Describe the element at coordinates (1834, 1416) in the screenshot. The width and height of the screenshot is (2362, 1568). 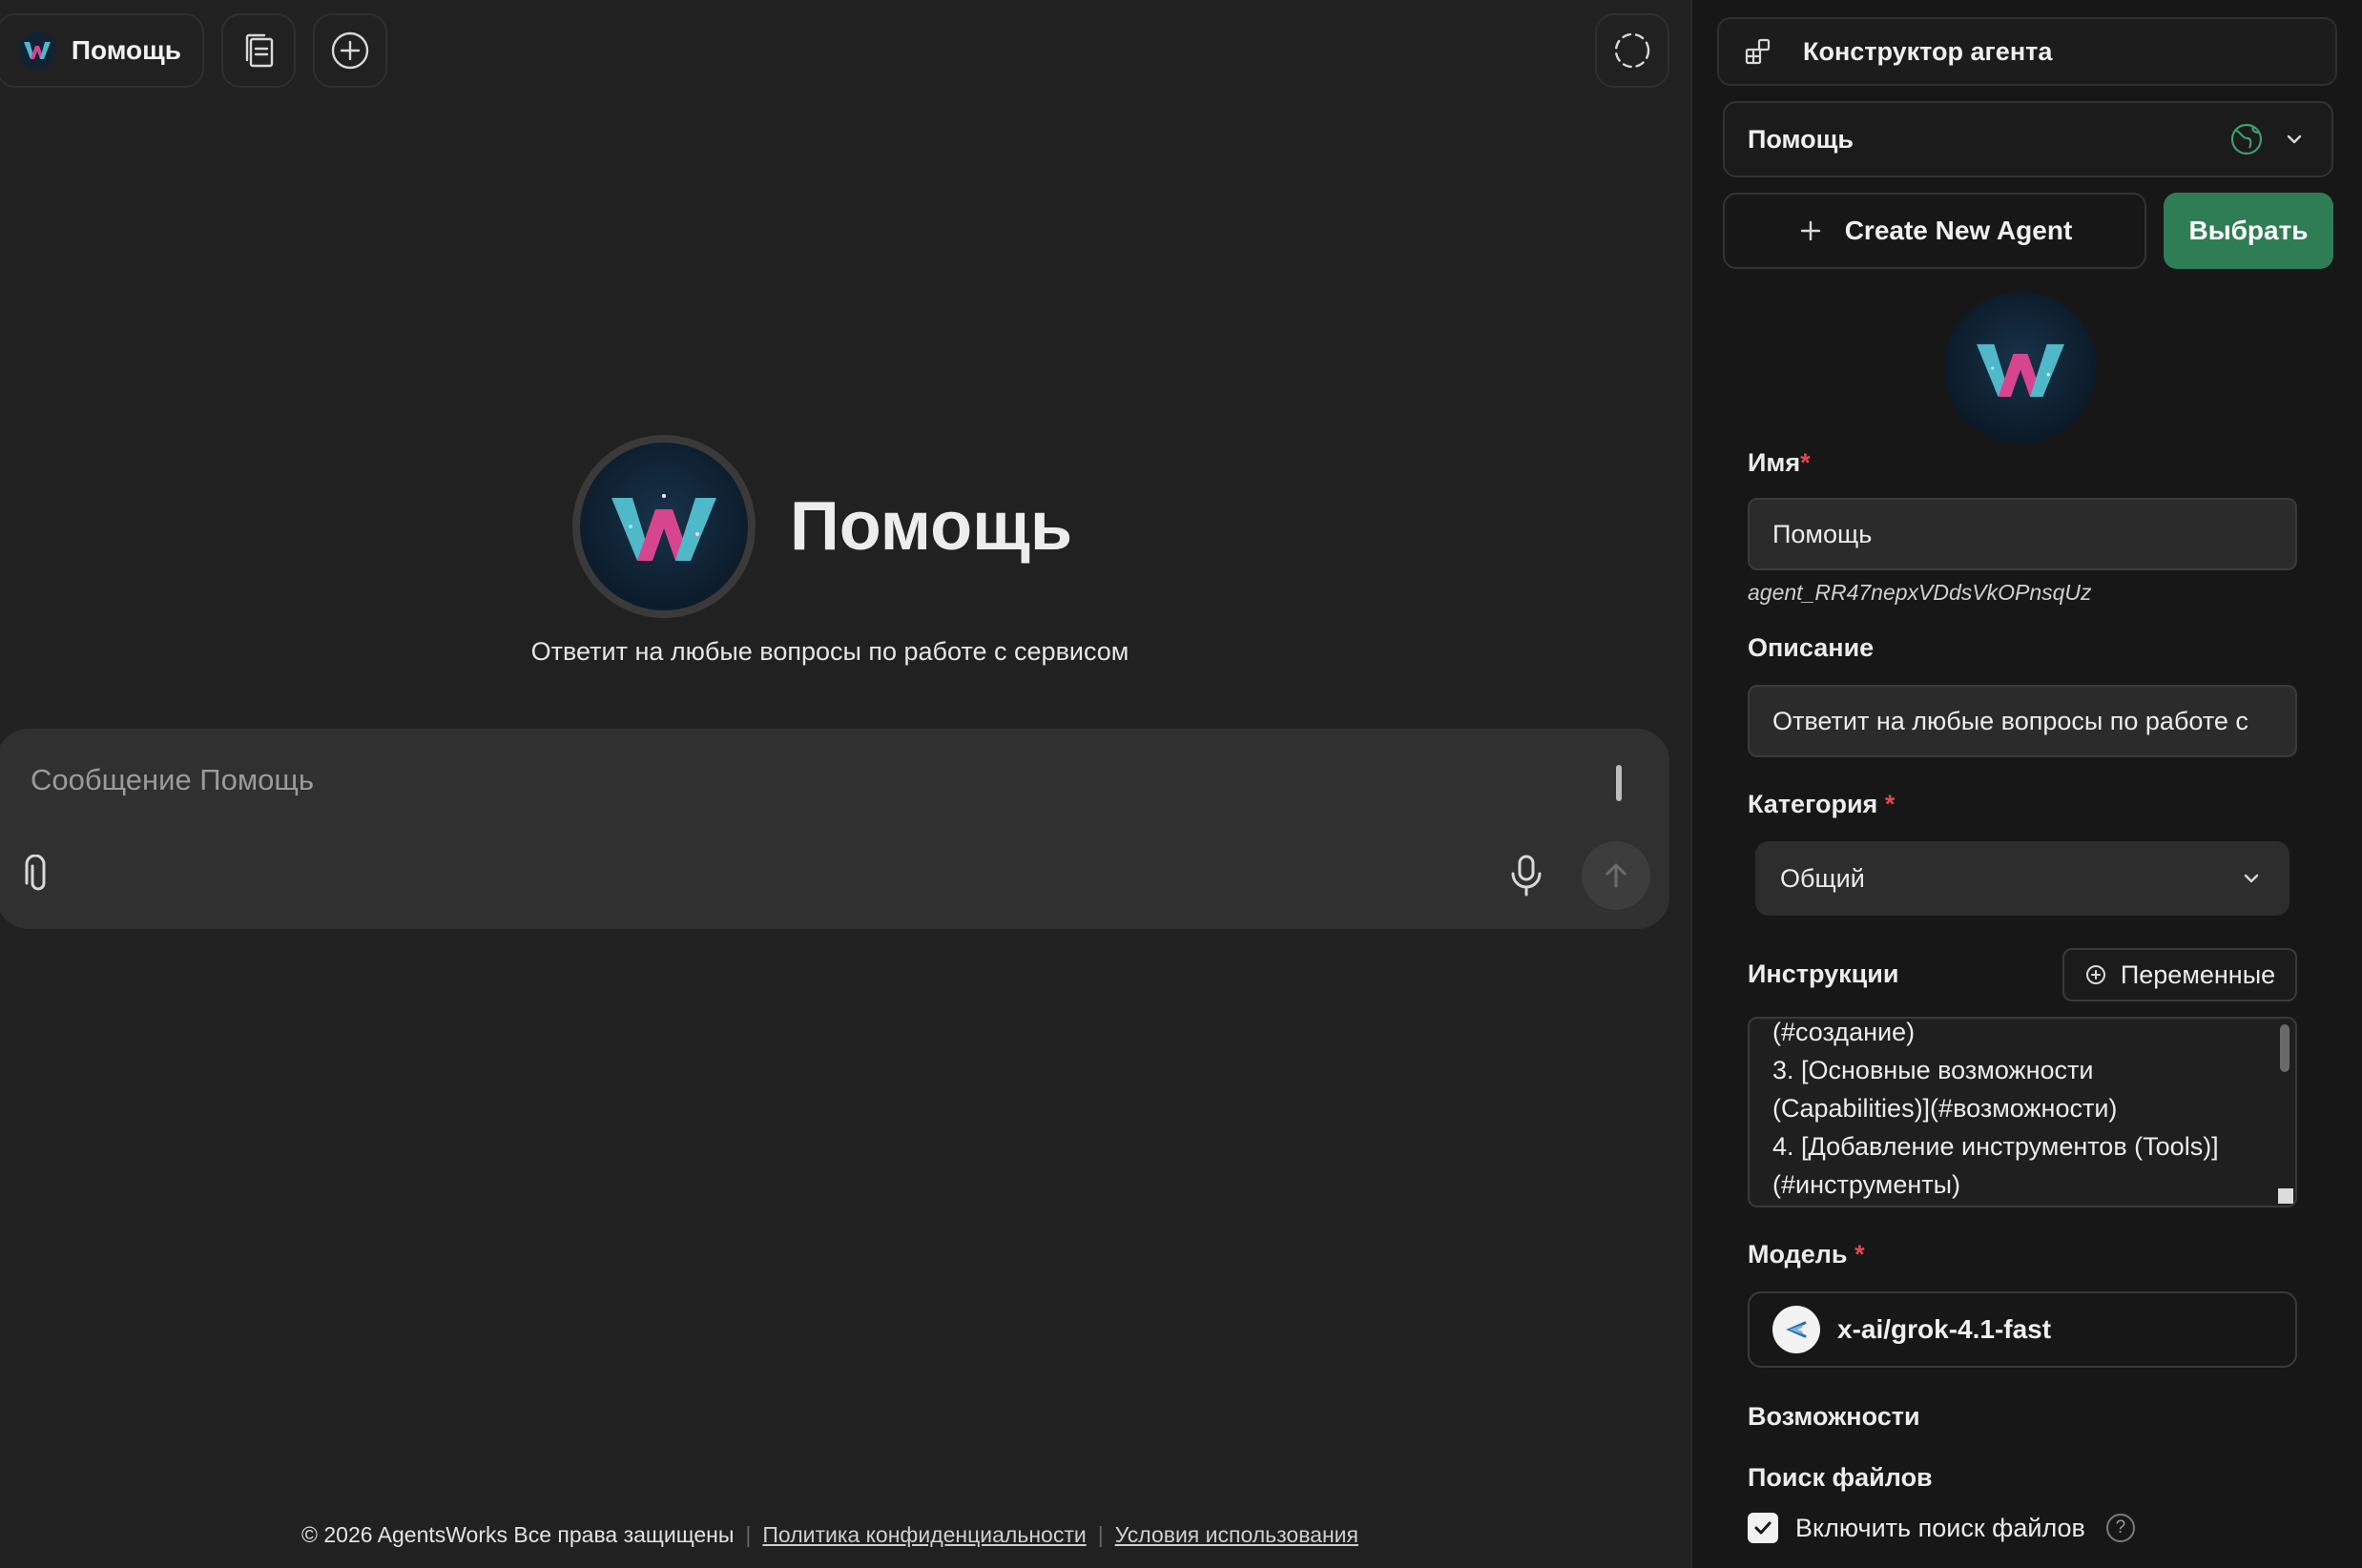
I see `capabilities-label: Возможности` at that location.